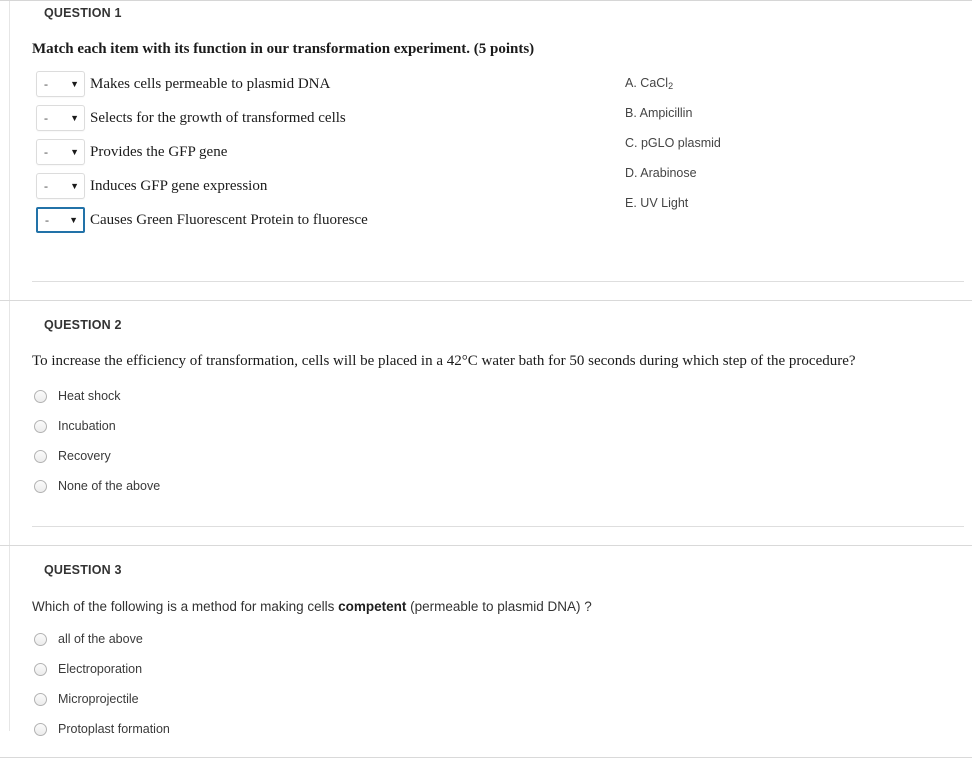 This screenshot has width=972, height=758. What do you see at coordinates (60, 186) in the screenshot?
I see `match-select-4: - ▼` at bounding box center [60, 186].